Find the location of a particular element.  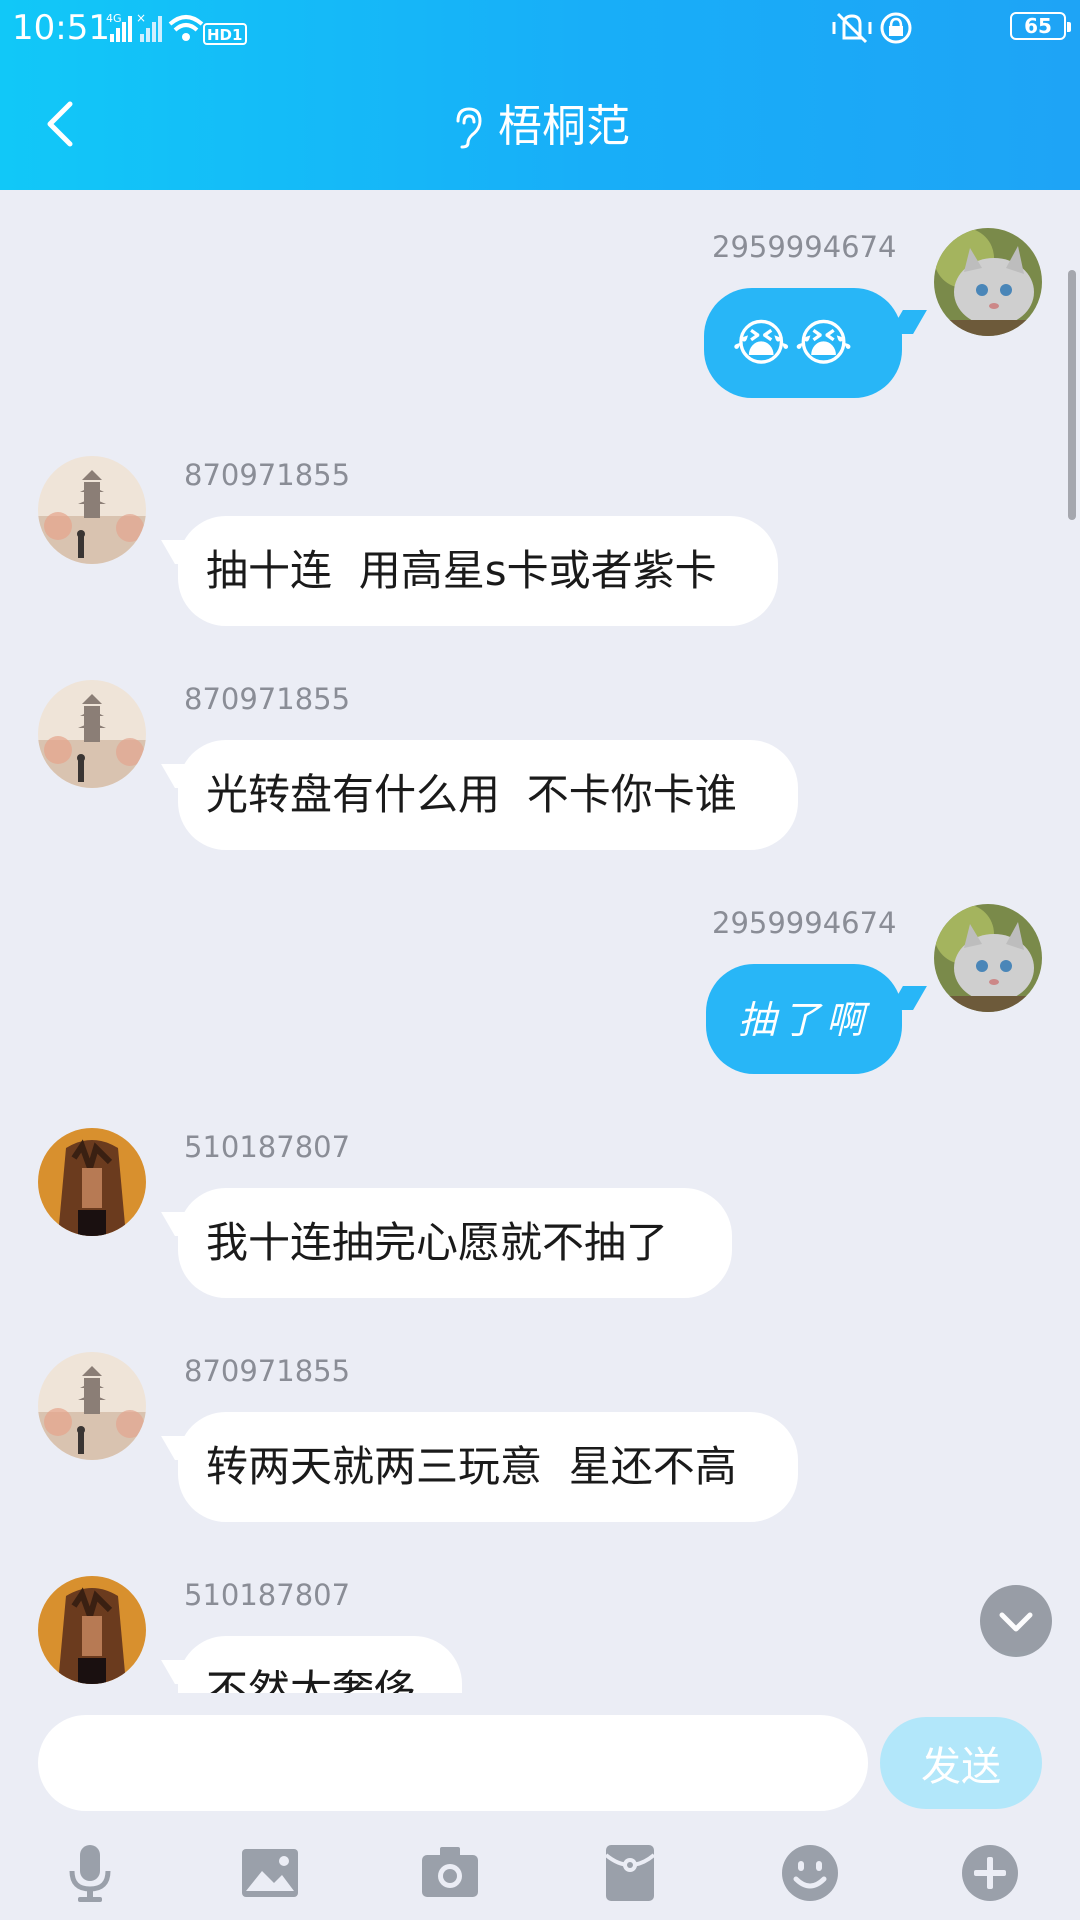

image-button is located at coordinates (270, 1873).